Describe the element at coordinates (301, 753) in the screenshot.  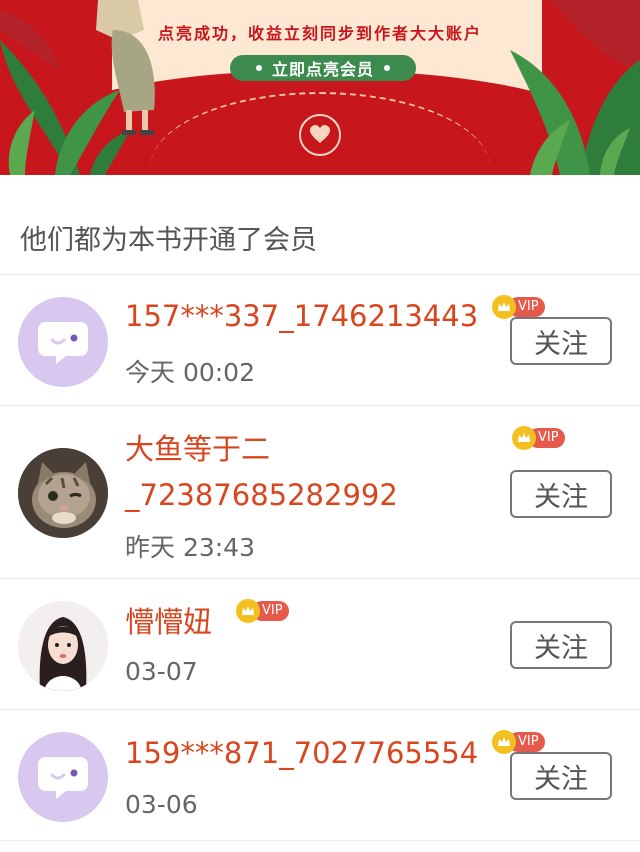
I see `member-name: 159***871_7027765554` at that location.